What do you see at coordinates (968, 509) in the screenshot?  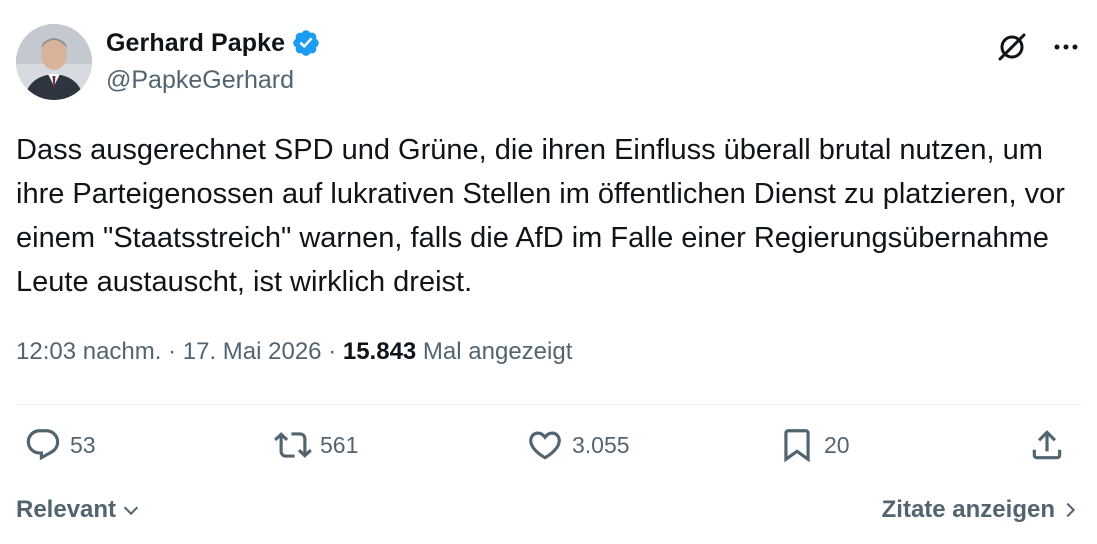 I see `quotes-label: Zitate anzeigen` at bounding box center [968, 509].